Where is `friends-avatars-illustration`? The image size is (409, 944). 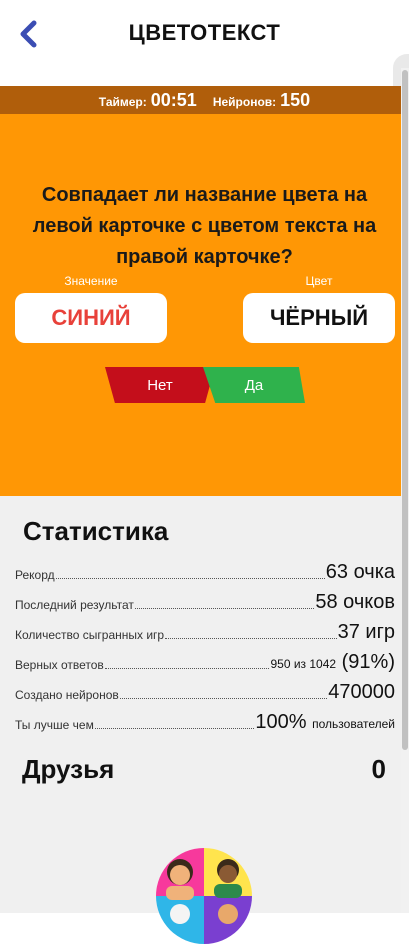 friends-avatars-illustration is located at coordinates (204, 896).